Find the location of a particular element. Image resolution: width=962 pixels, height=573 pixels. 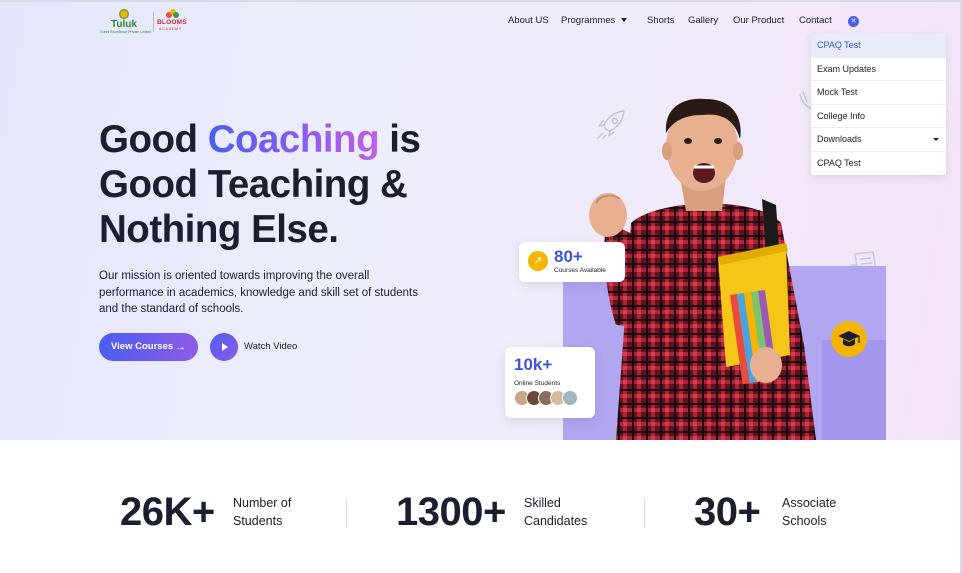

stat-label-line-1: Skilled is located at coordinates (542, 503).